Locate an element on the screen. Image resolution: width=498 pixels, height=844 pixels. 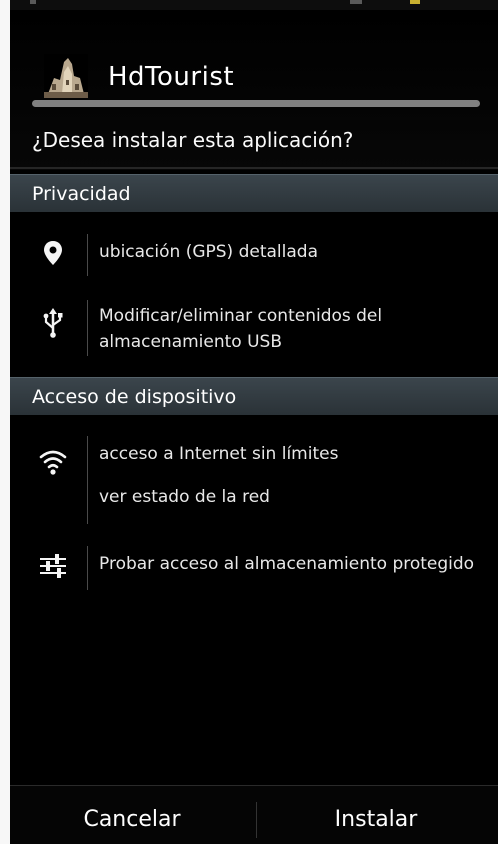
app-name: HdTourist is located at coordinates (171, 77).